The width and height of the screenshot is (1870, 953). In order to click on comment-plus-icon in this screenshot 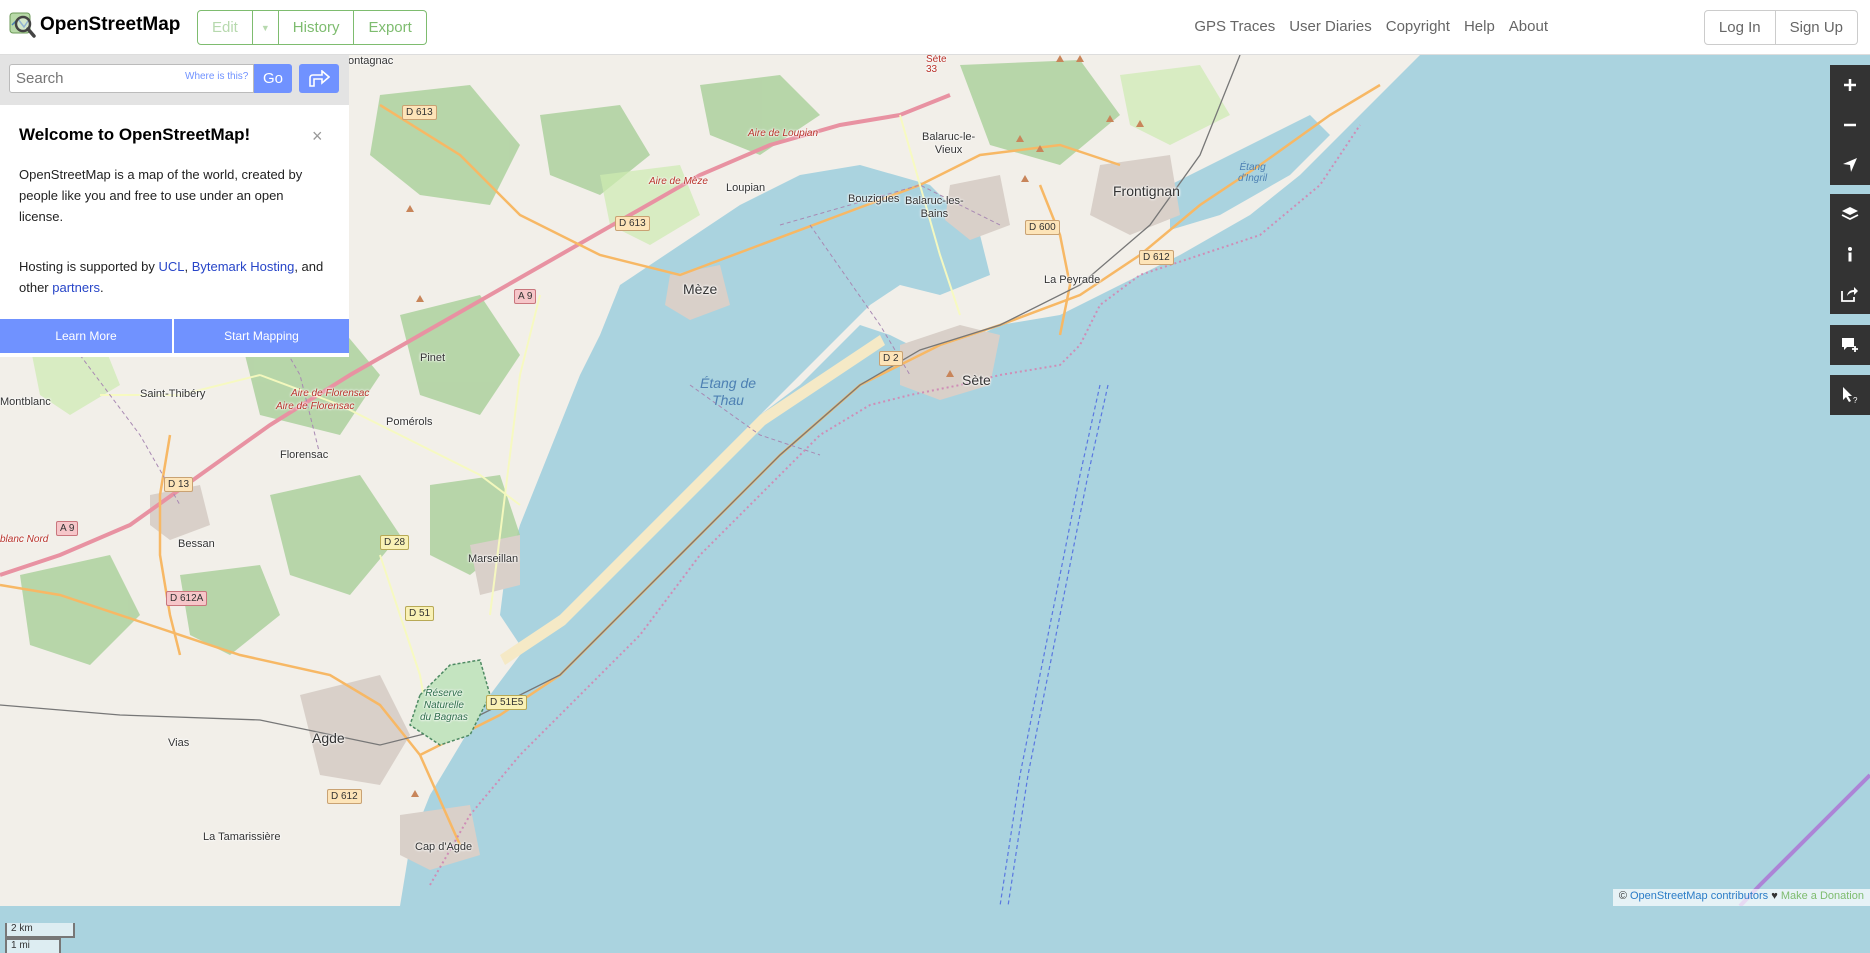, I will do `click(1850, 345)`.